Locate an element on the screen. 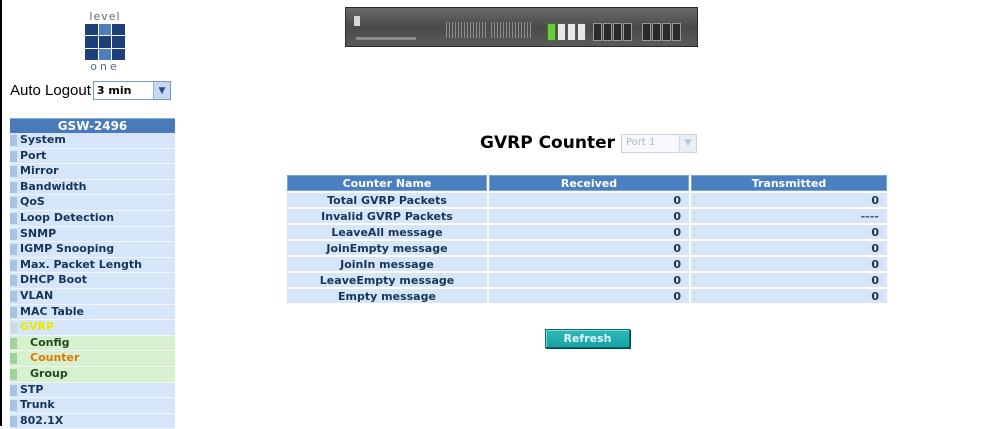 The height and width of the screenshot is (429, 992). sidebar-item-snmp: SNMP is located at coordinates (92, 234).